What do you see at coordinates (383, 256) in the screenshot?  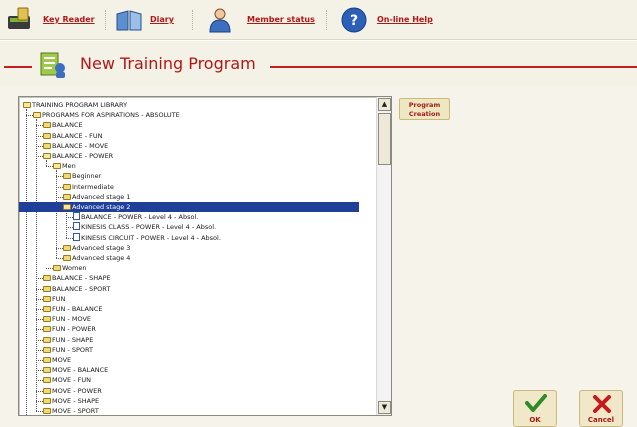 I see `tree-scrollbar: ▲ ▼` at bounding box center [383, 256].